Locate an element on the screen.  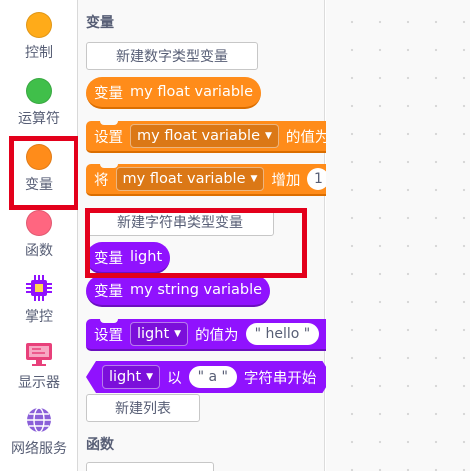
category-network: 网络服务 is located at coordinates (39, 429).